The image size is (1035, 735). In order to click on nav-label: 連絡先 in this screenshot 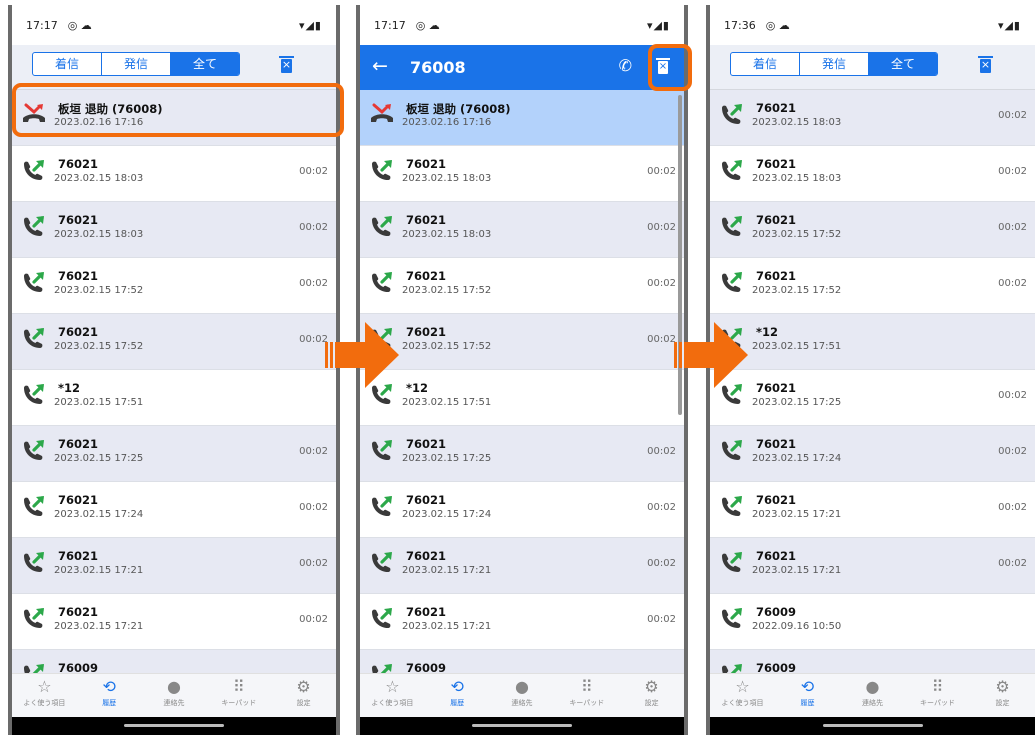, I will do `click(174, 703)`.